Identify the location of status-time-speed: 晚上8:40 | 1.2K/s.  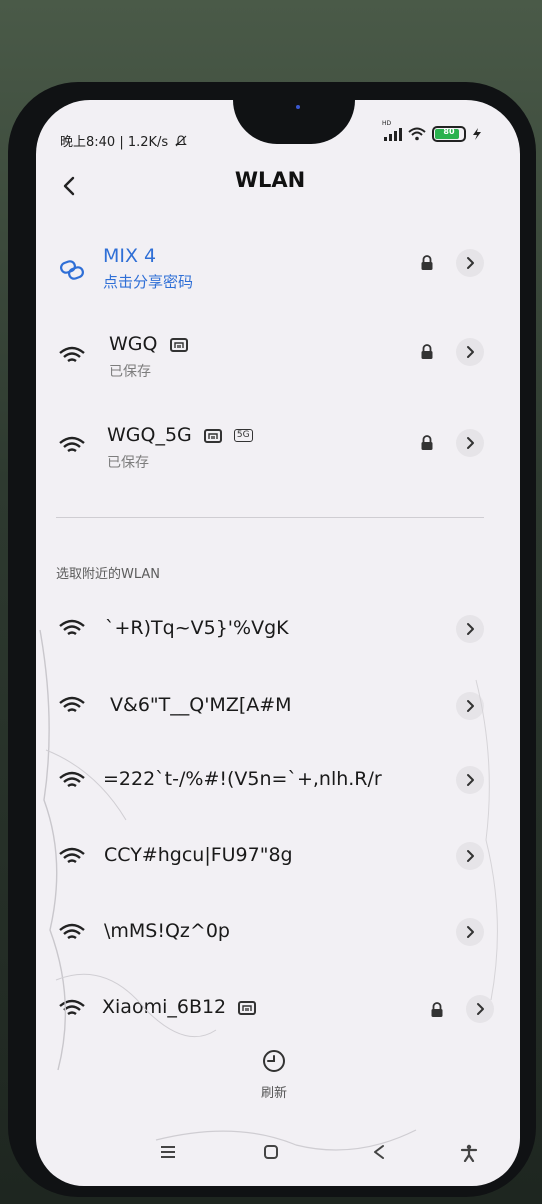
(124, 140).